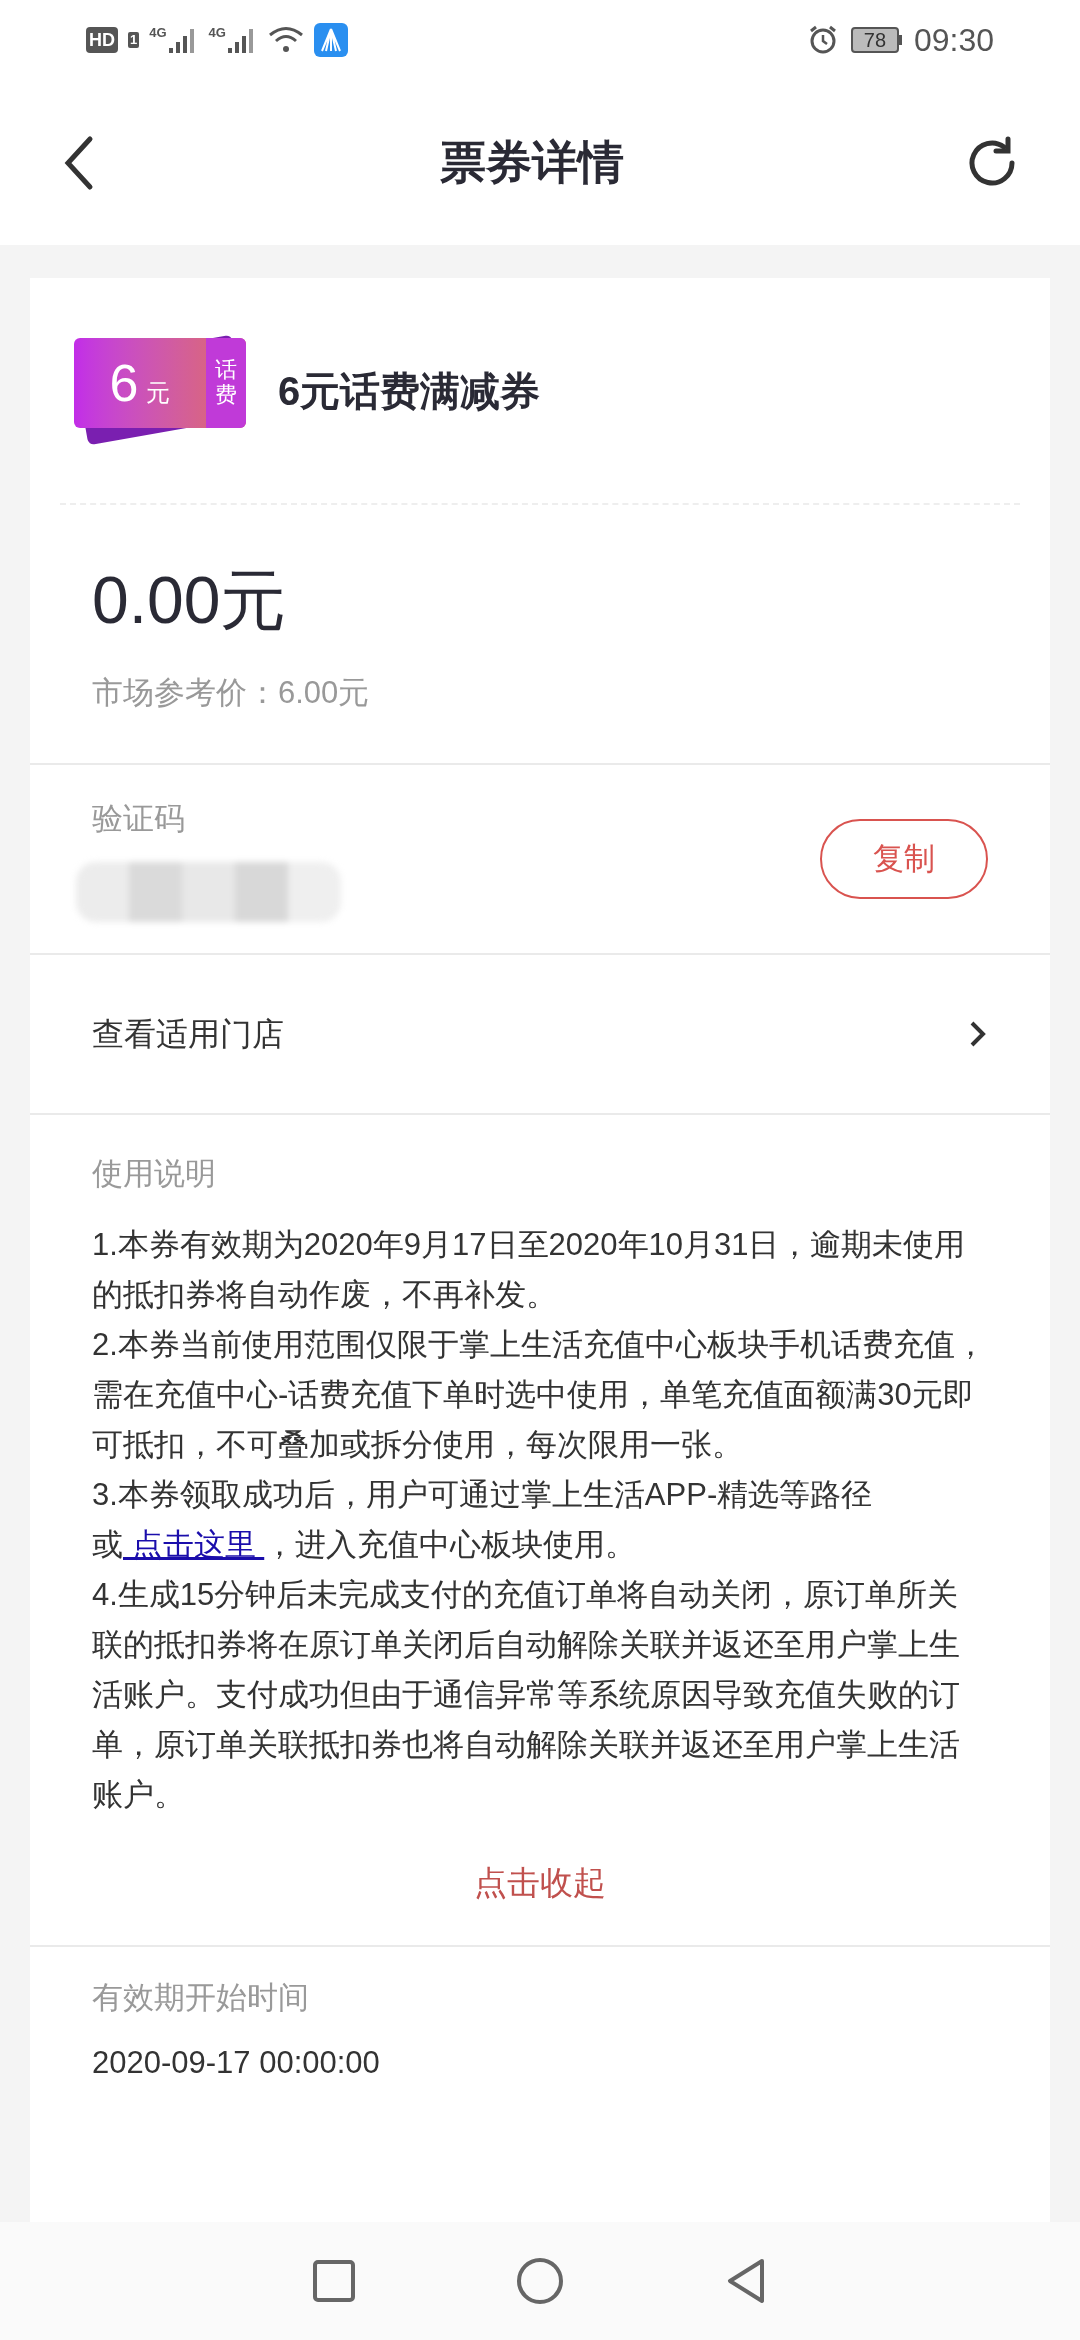 This screenshot has height=2340, width=1080. Describe the element at coordinates (540, 2281) in the screenshot. I see `home-icon` at that location.